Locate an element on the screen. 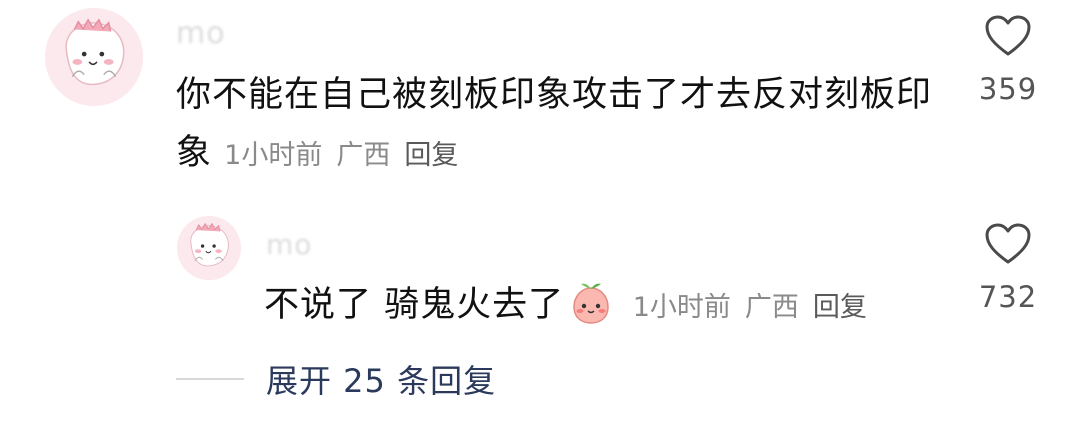  username: mo is located at coordinates (201, 33).